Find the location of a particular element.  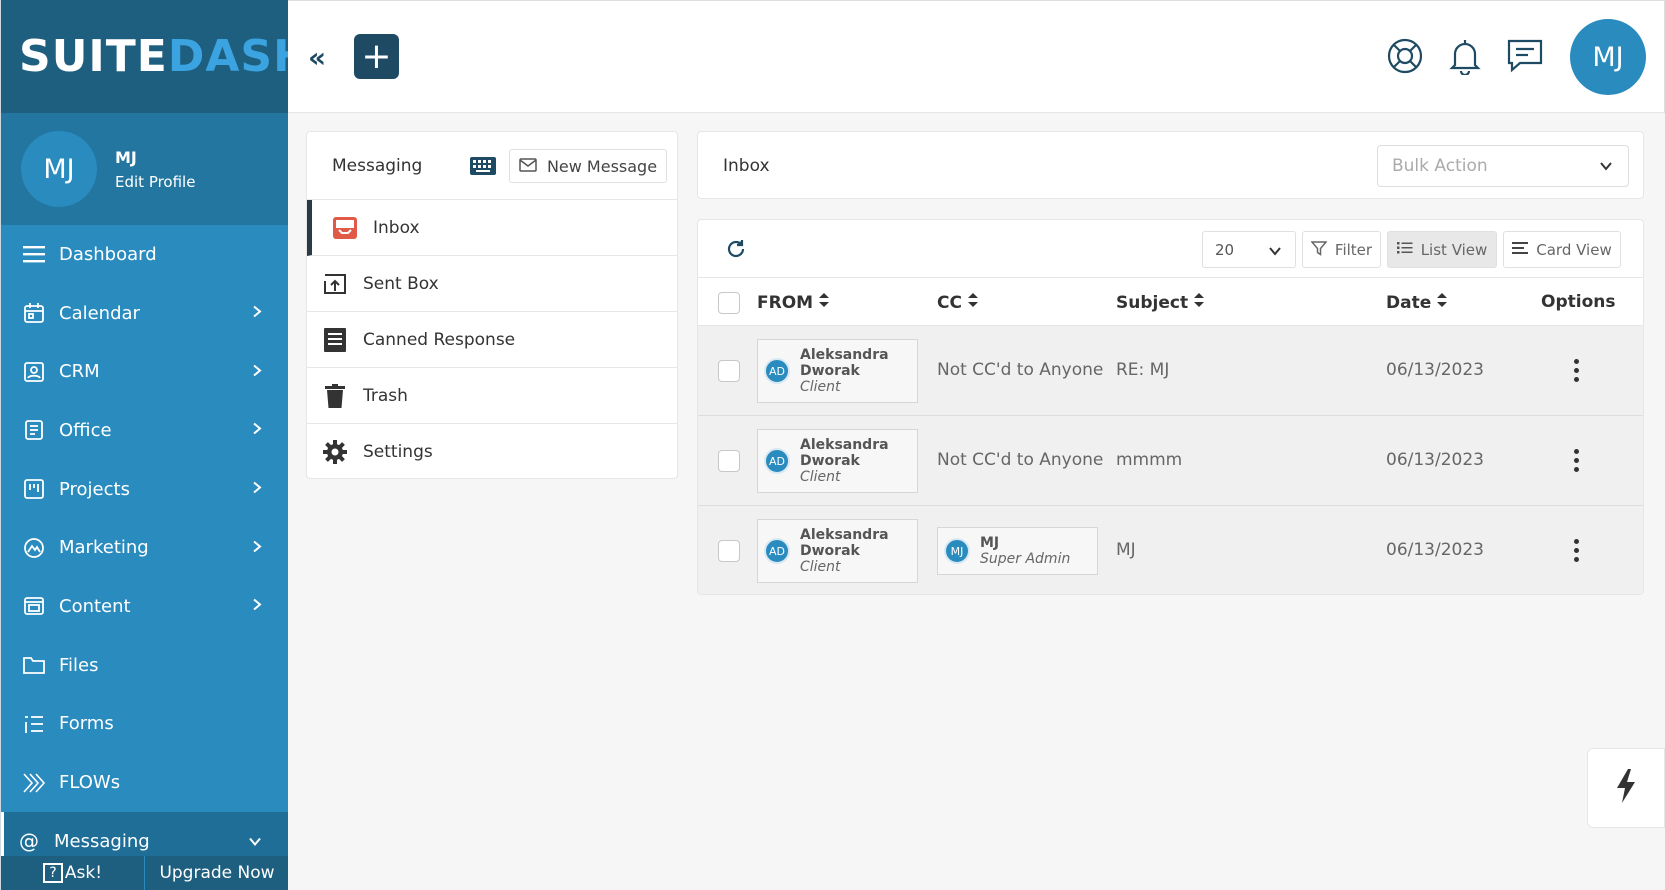

sidebar-item-calendar: Calendar is located at coordinates (144, 313).